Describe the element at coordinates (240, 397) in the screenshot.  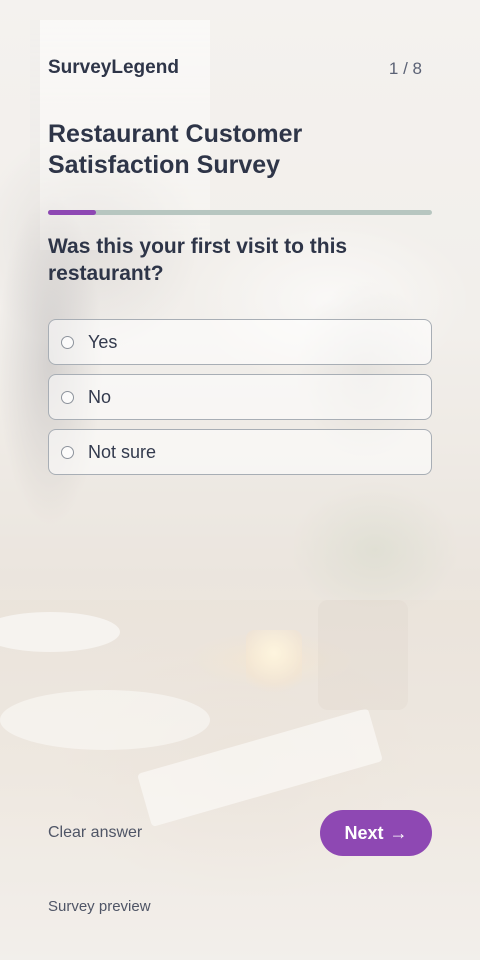
I see `option-no: No` at that location.